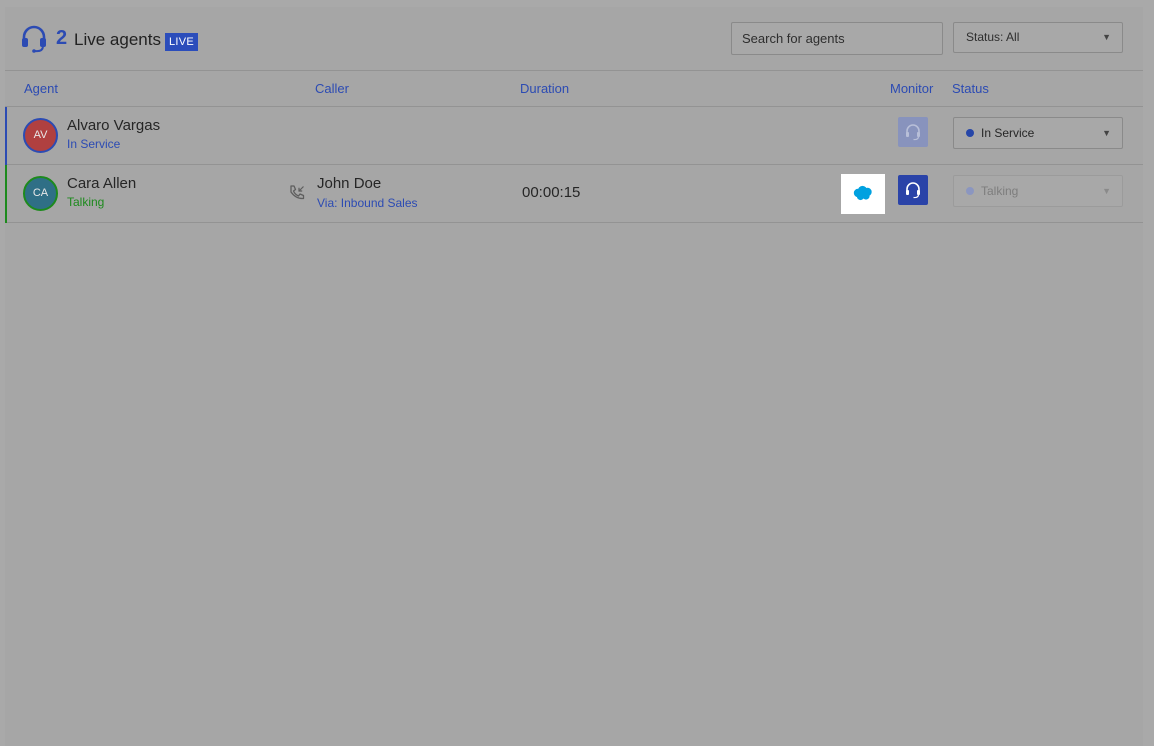 The width and height of the screenshot is (1154, 746). I want to click on column-duration: Duration, so click(544, 88).